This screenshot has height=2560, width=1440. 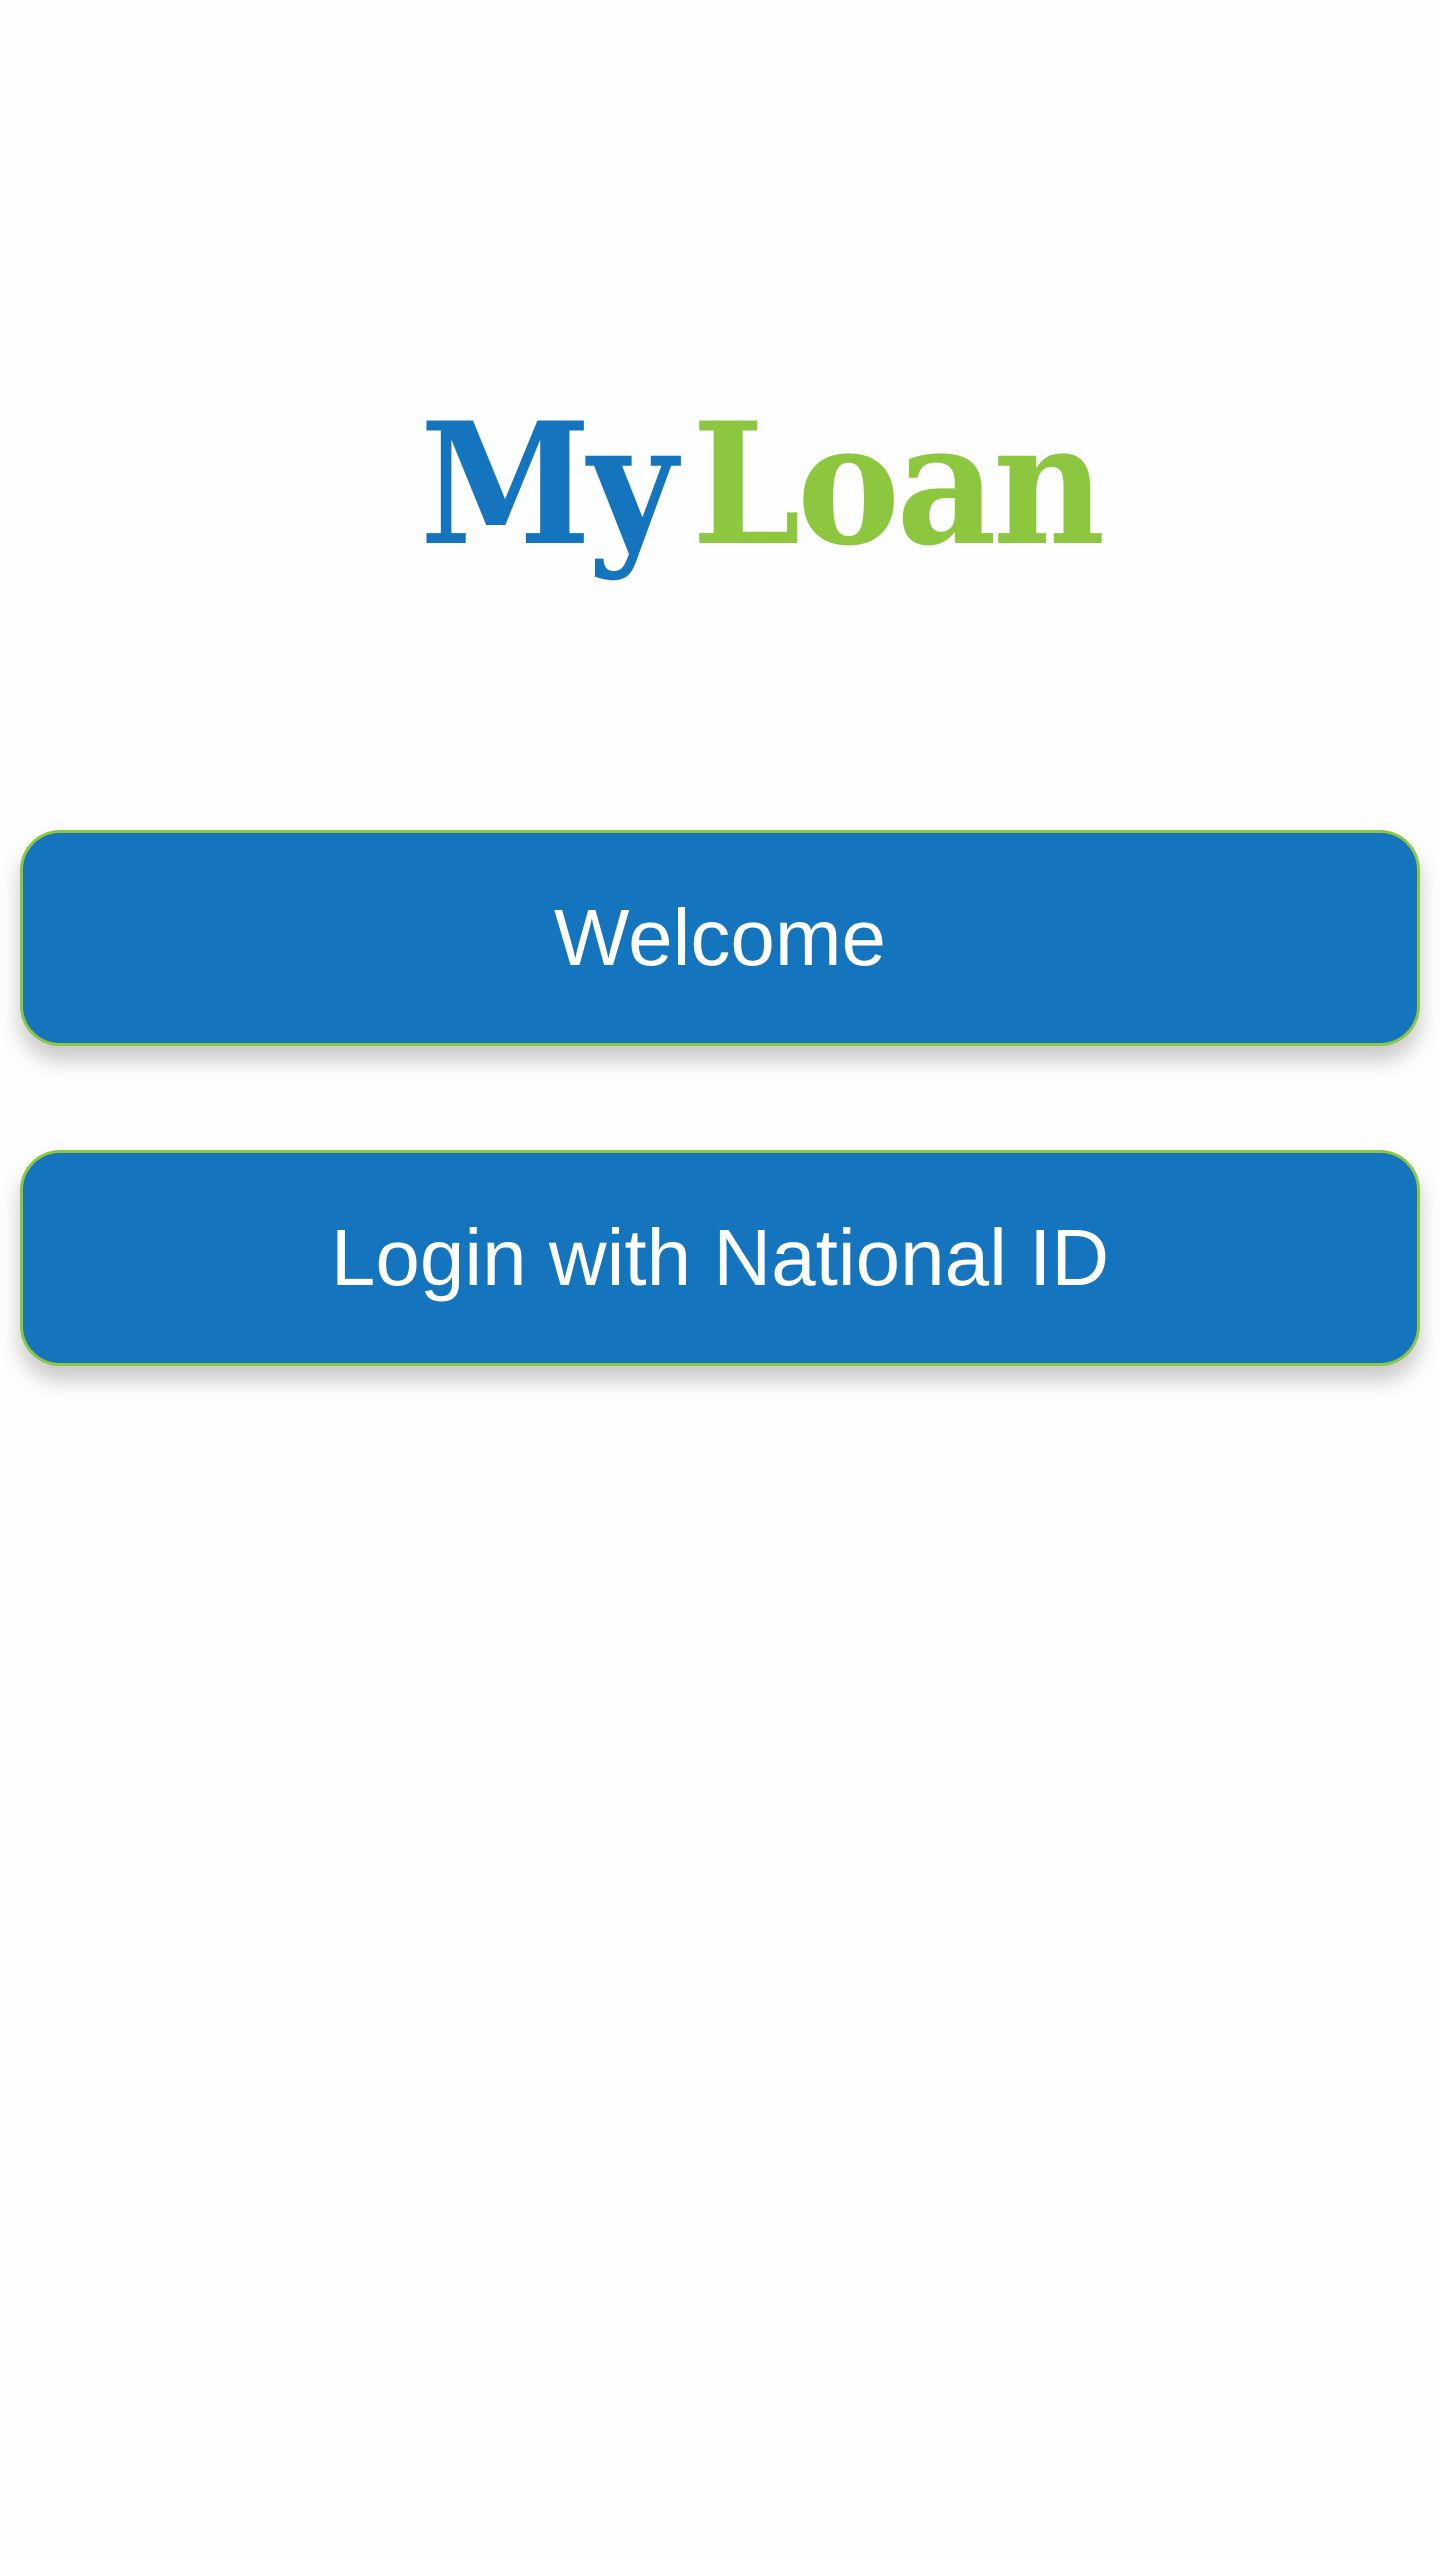 I want to click on app-logo: My $ Loan, so click(x=770, y=500).